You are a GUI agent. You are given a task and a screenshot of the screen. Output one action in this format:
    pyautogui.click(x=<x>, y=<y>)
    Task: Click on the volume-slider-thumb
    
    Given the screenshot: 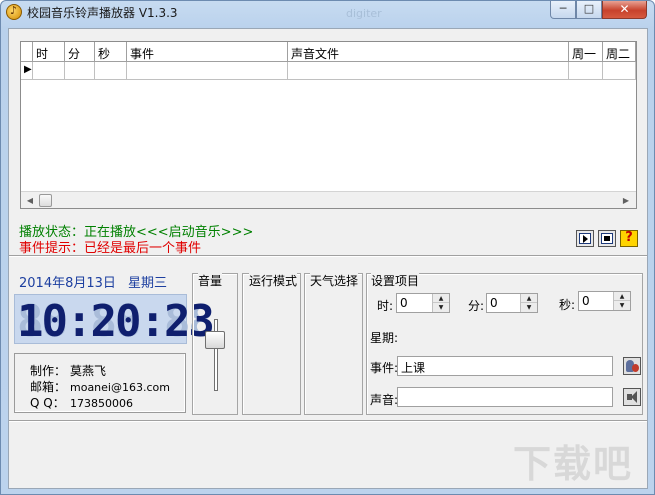 What is the action you would take?
    pyautogui.click(x=215, y=339)
    